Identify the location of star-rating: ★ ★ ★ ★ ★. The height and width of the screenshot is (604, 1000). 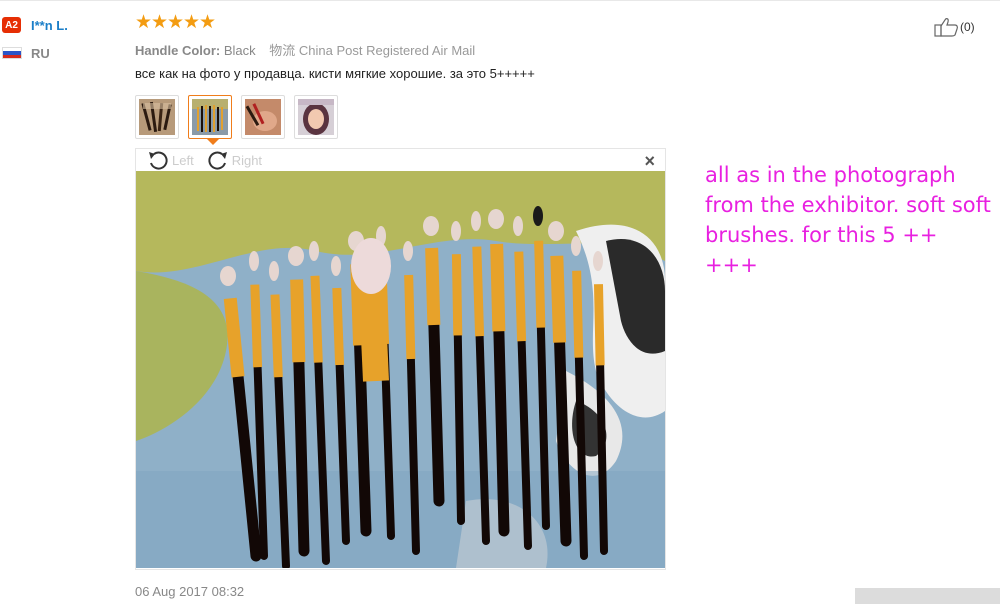
(176, 22).